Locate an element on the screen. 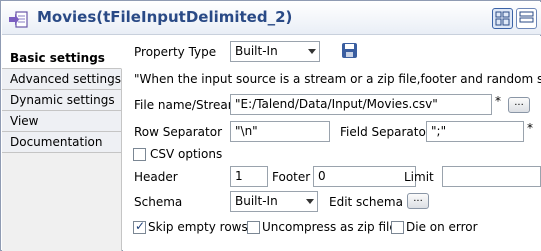 This screenshot has width=541, height=251. skip-empty-rows-checkbox is located at coordinates (139, 226).